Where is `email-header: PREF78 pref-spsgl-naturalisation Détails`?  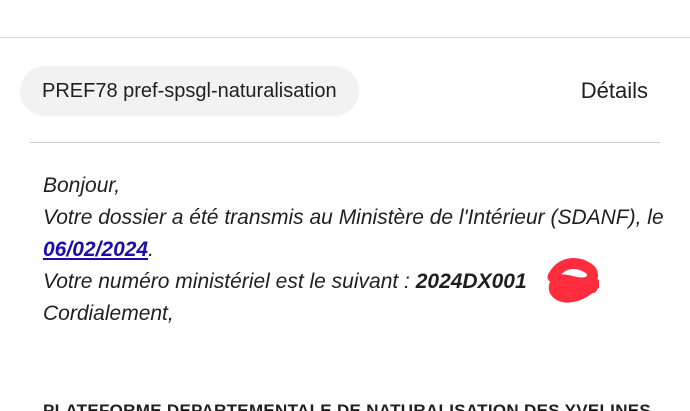 email-header: PREF78 pref-spsgl-naturalisation Détails is located at coordinates (345, 91).